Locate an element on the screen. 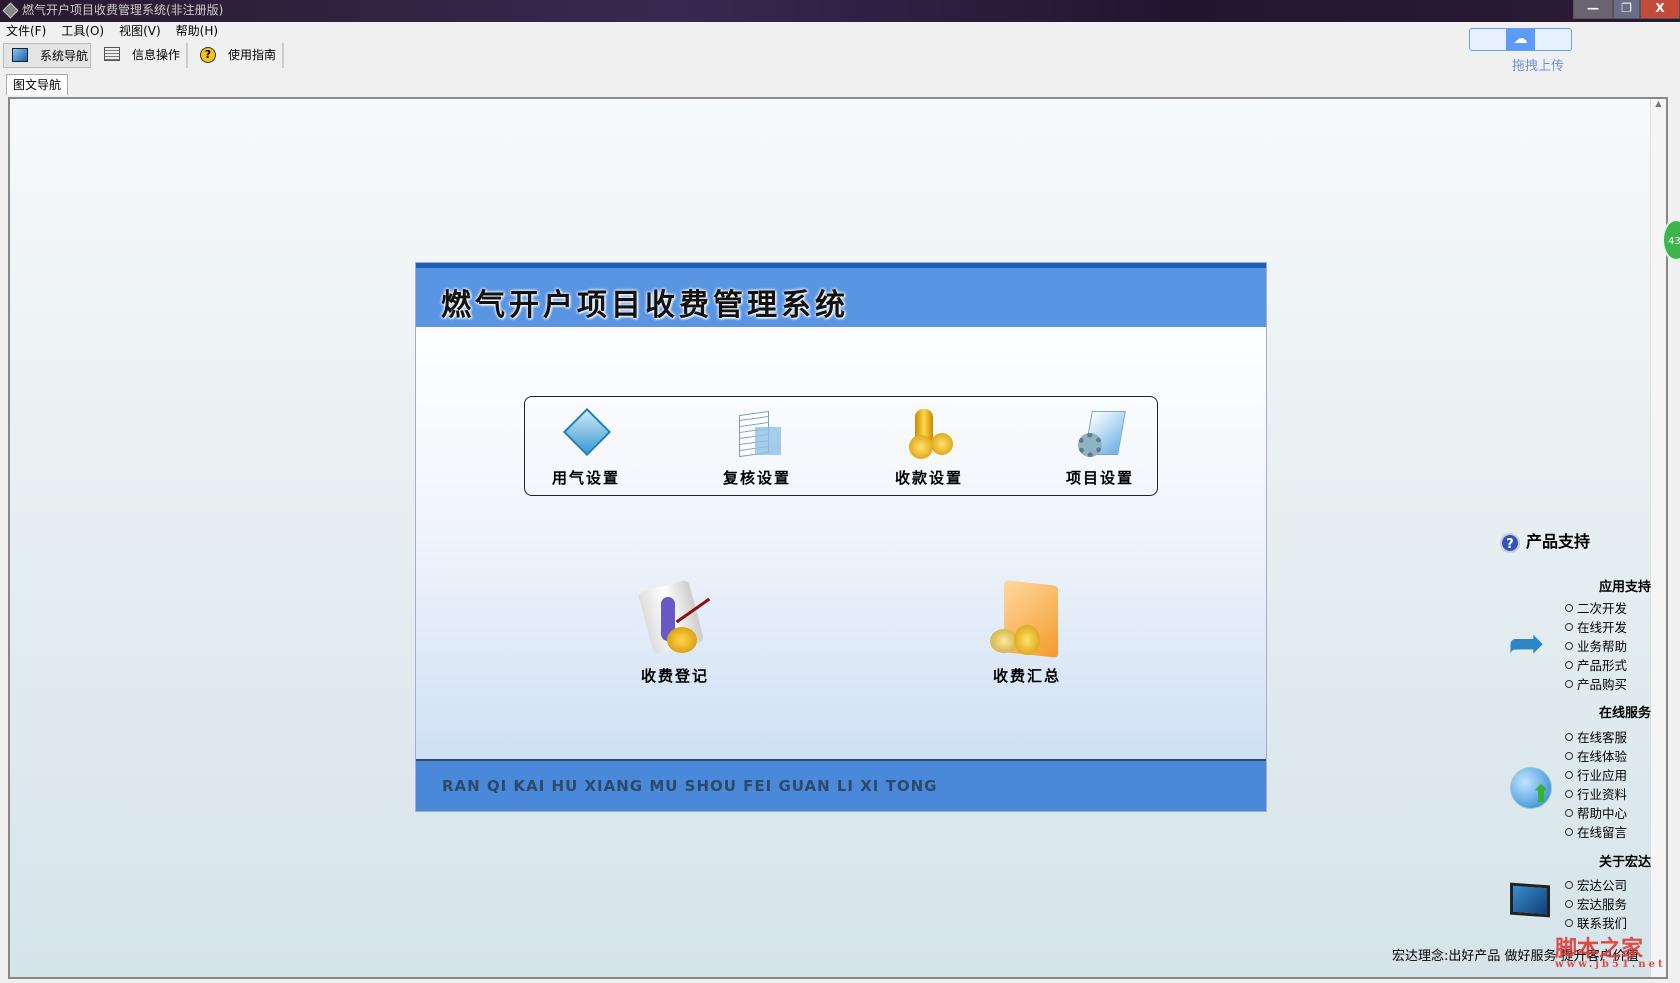 The image size is (1680, 983). cloud-icon: ☁ is located at coordinates (1520, 39).